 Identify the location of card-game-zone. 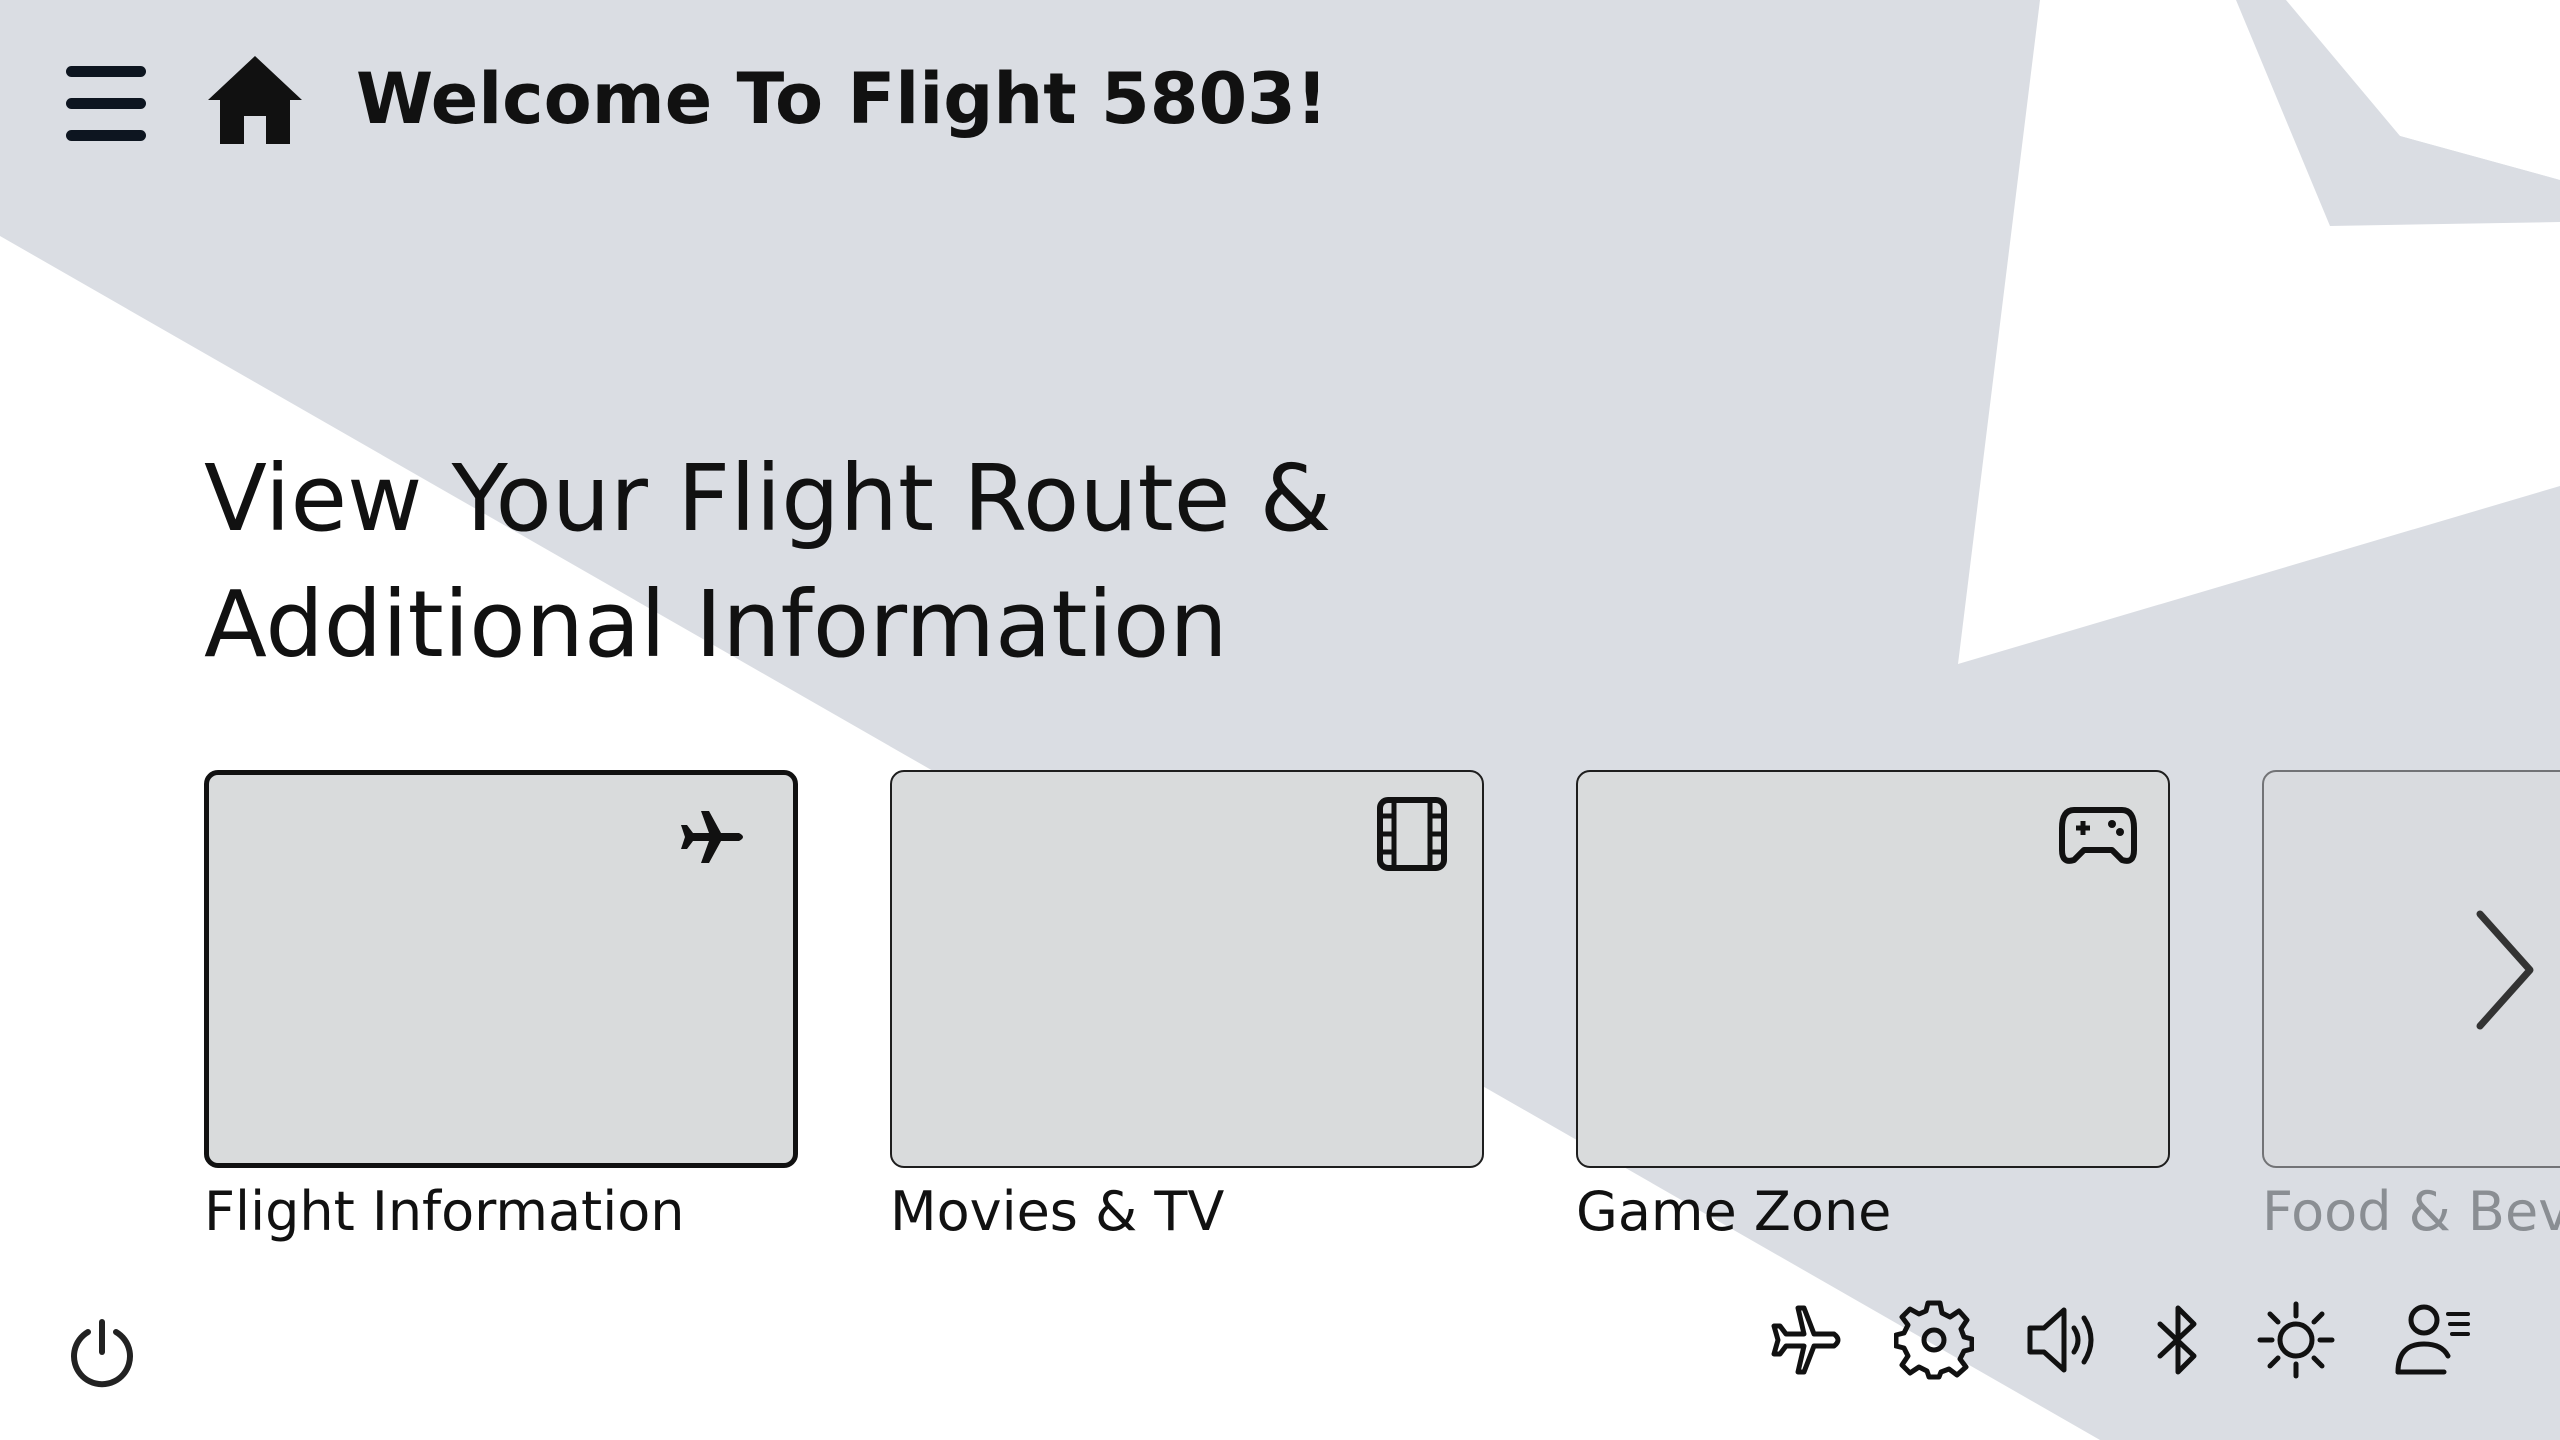
(1873, 969).